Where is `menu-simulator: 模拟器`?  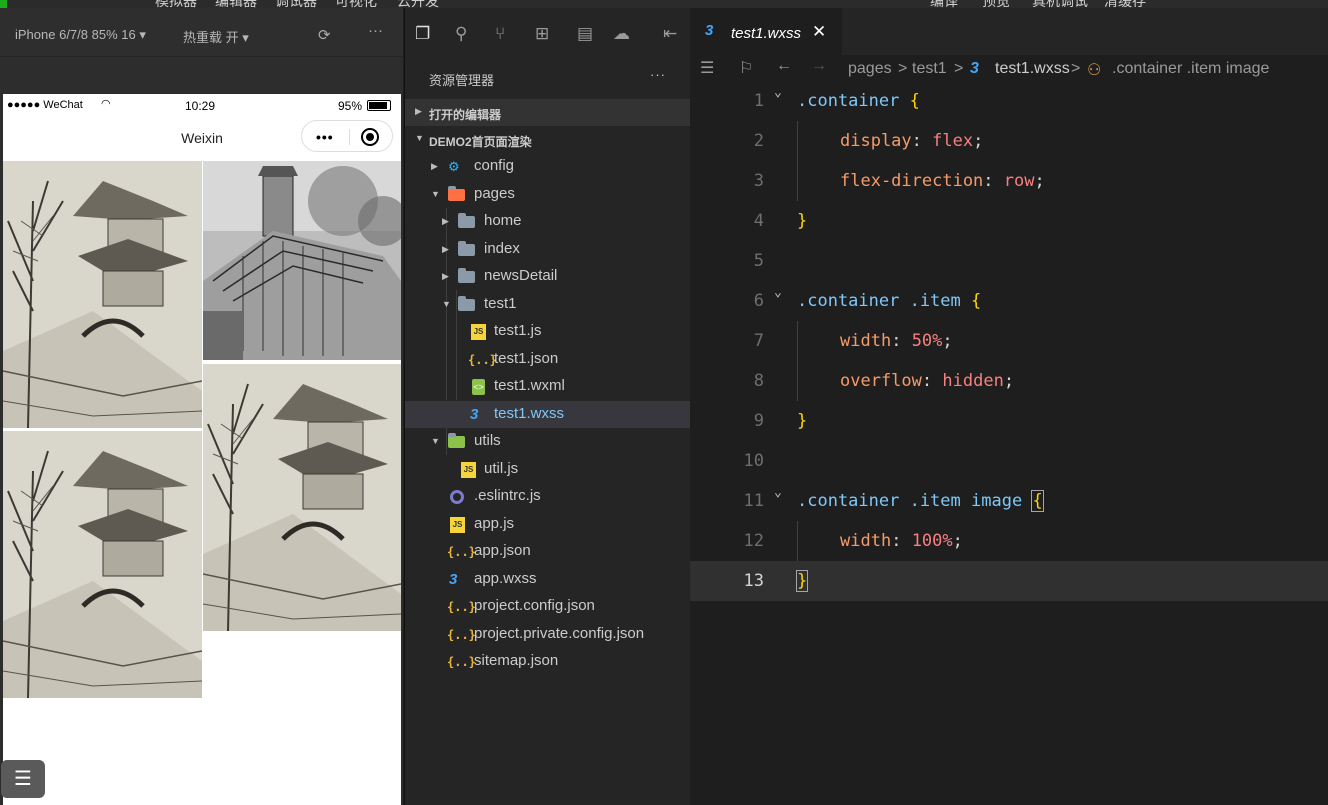 menu-simulator: 模拟器 is located at coordinates (176, 4).